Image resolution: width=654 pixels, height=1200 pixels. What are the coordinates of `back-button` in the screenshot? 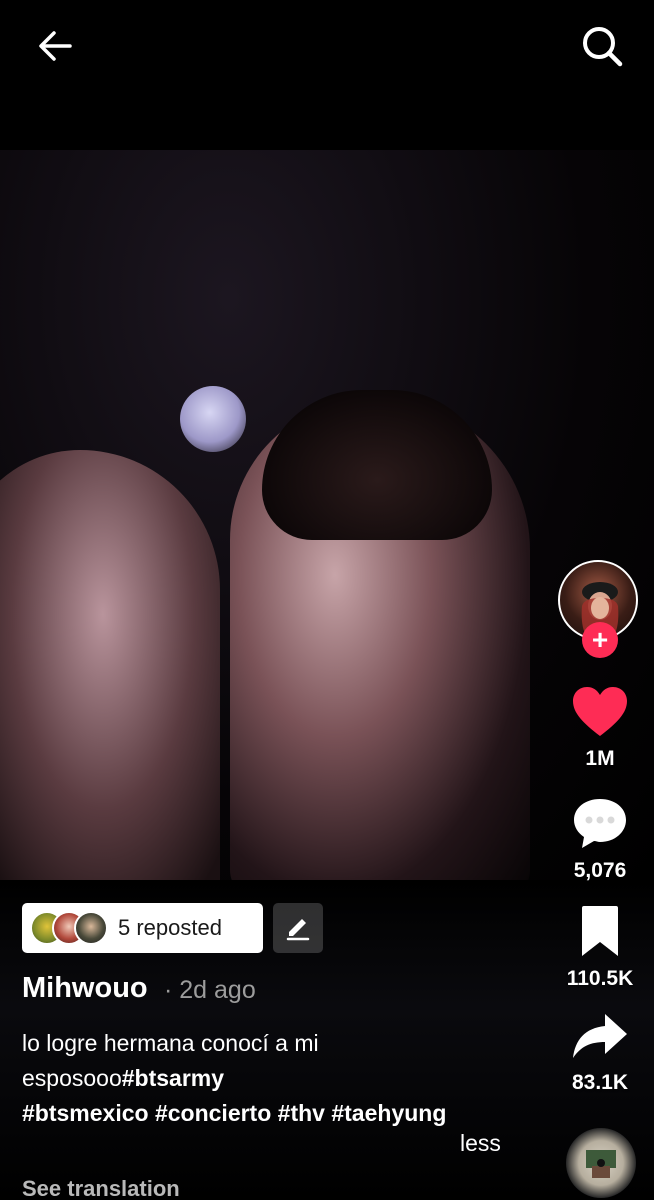 It's located at (56, 46).